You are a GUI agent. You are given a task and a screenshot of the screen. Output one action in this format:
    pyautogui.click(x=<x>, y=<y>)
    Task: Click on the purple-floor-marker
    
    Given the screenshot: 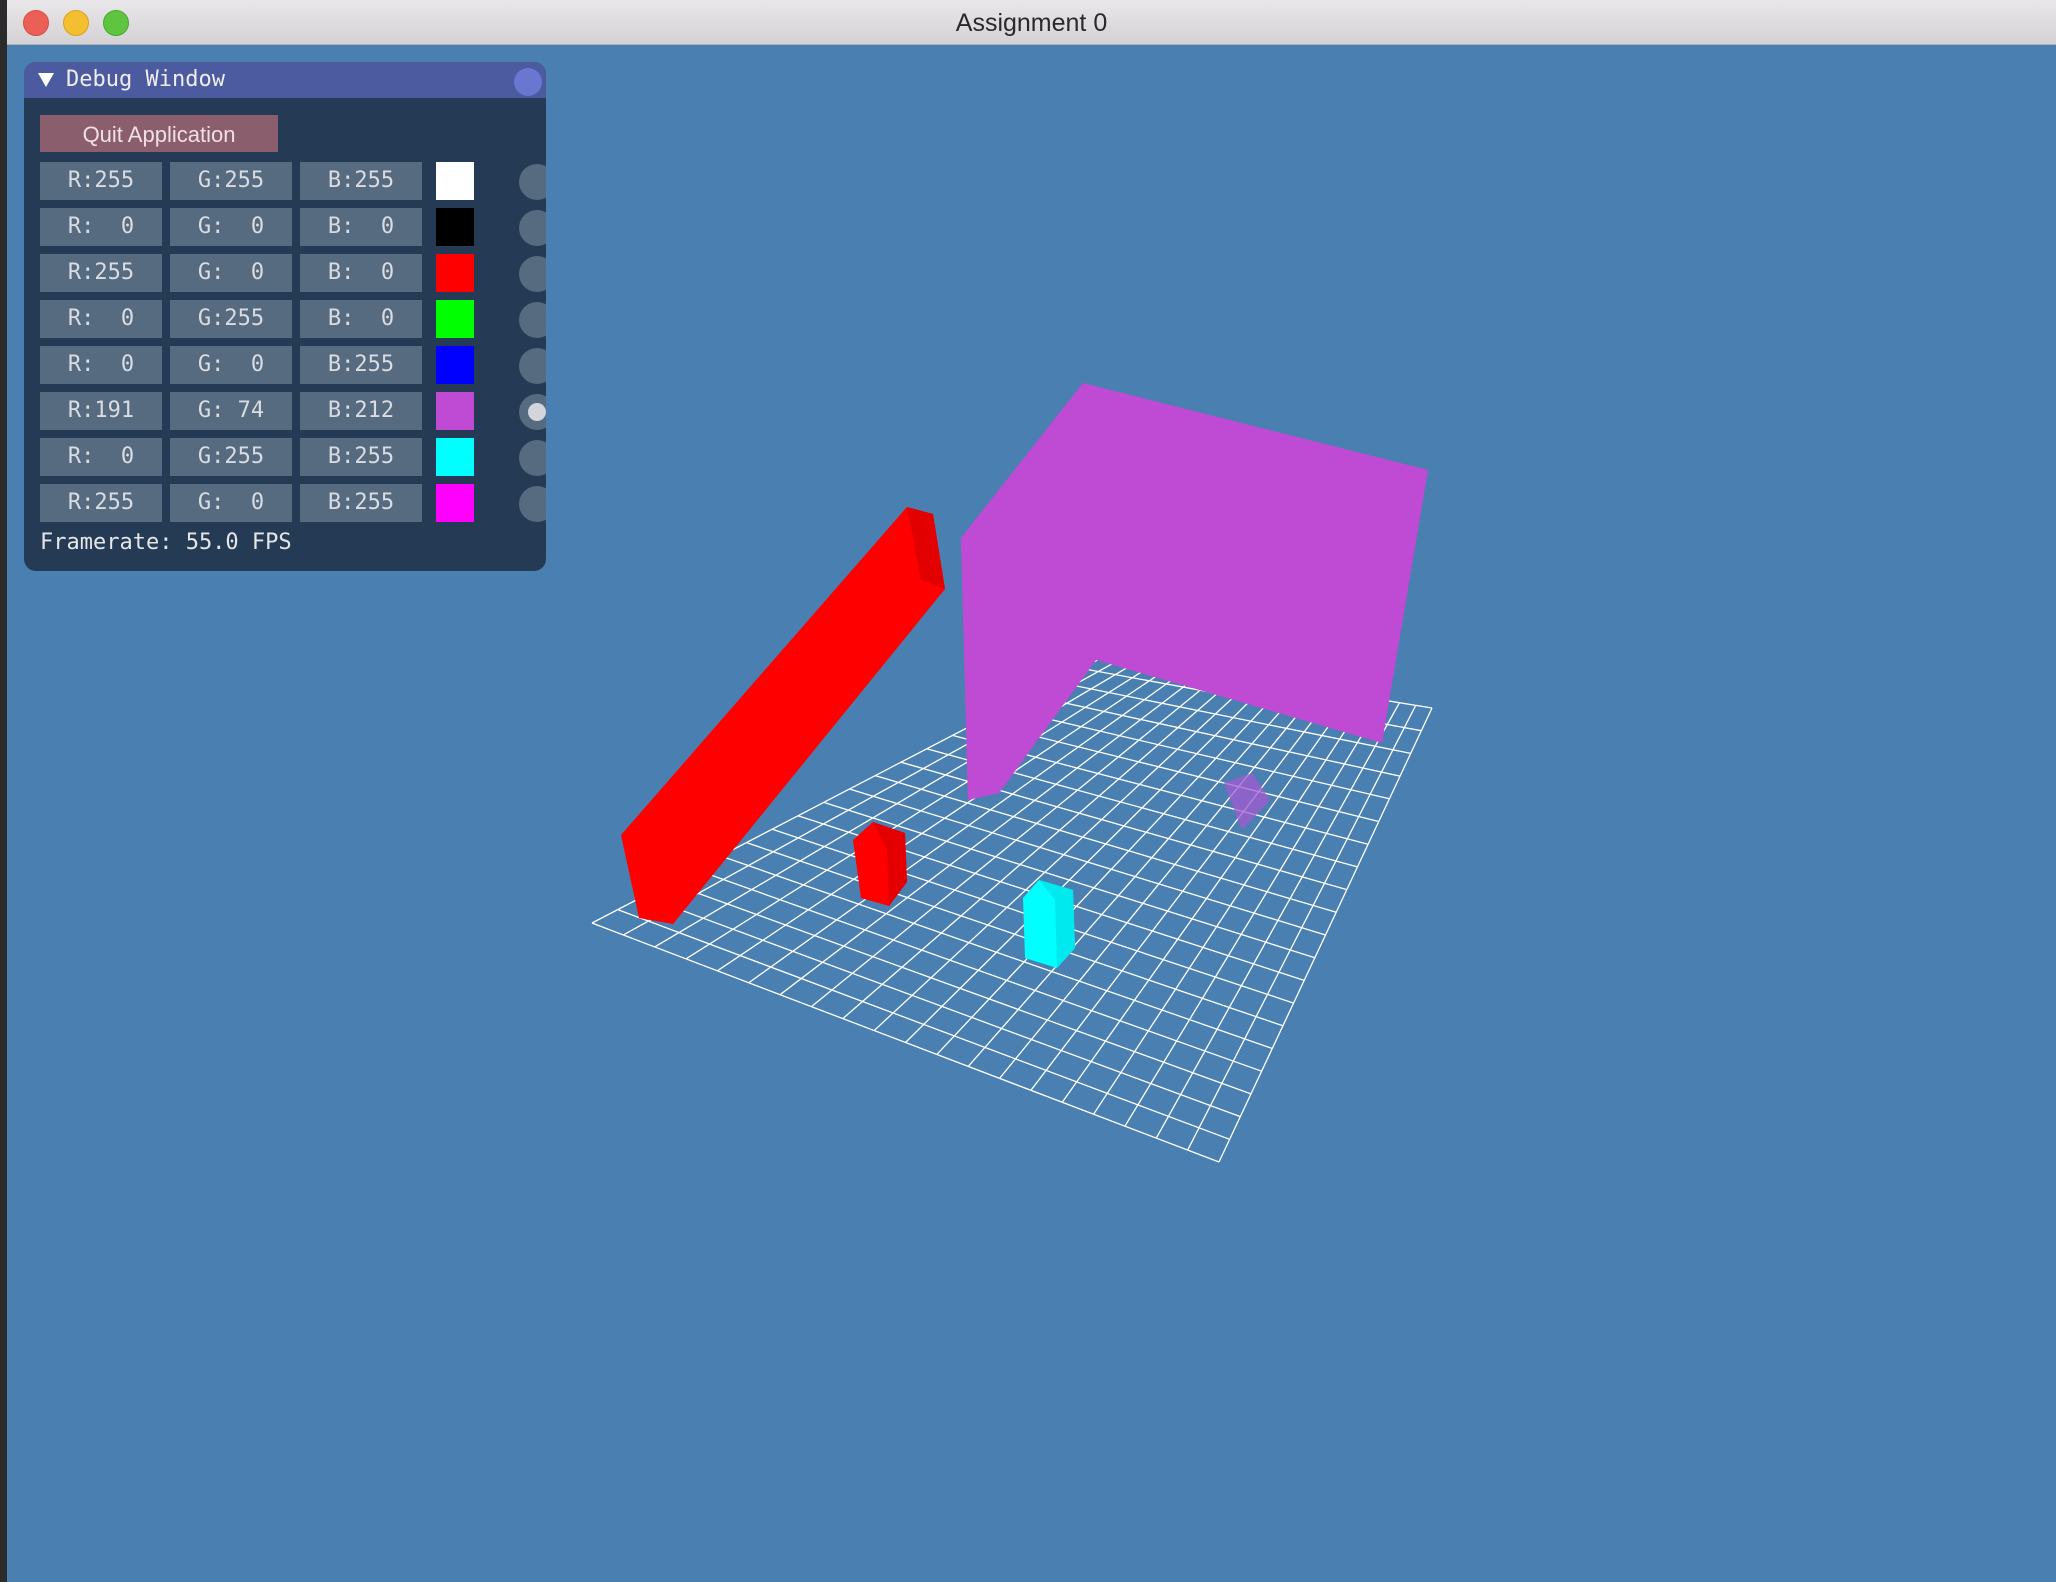 What is the action you would take?
    pyautogui.click(x=1247, y=801)
    